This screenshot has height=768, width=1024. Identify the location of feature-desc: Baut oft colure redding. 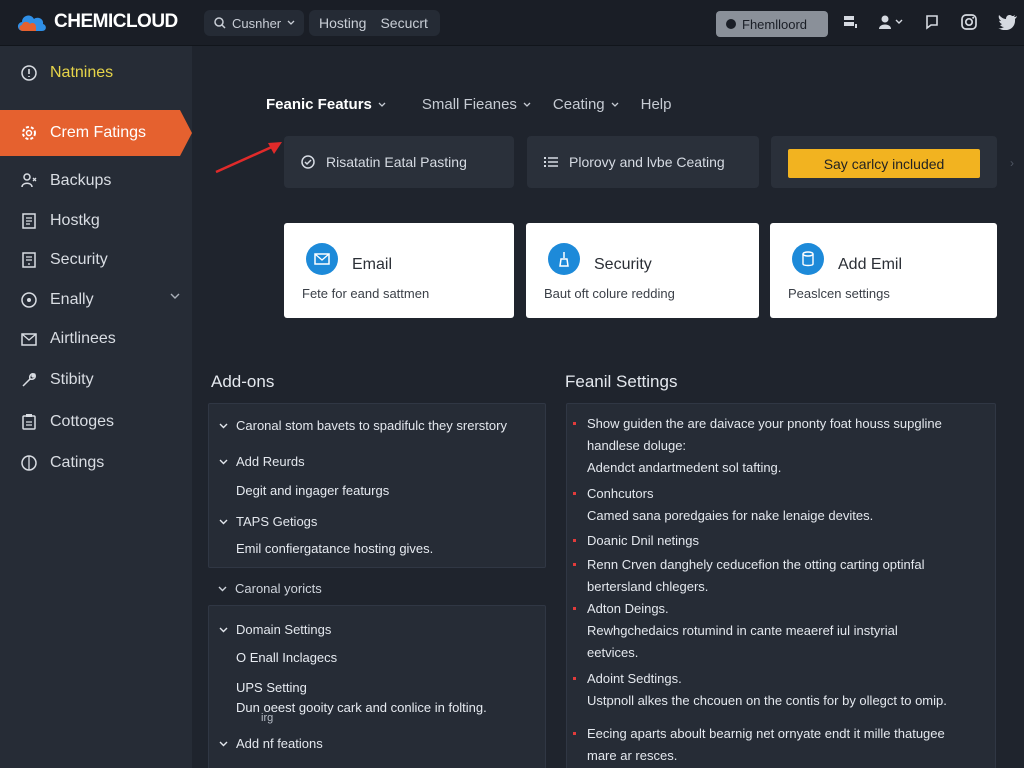
(609, 293).